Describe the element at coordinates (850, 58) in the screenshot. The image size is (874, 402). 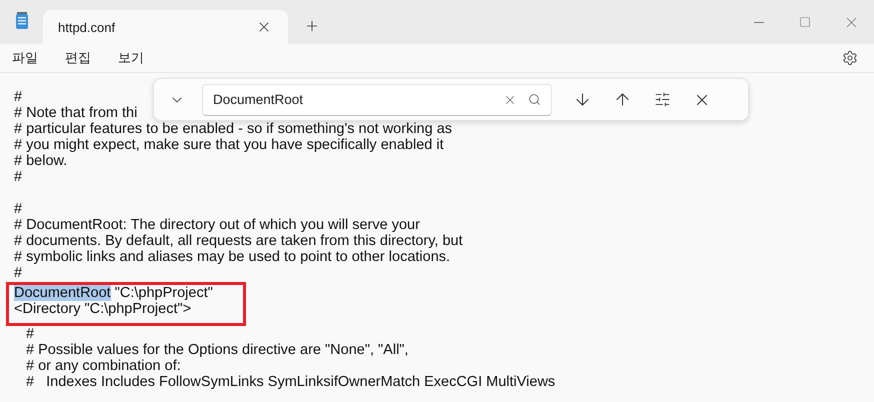
I see `settings-icon` at that location.